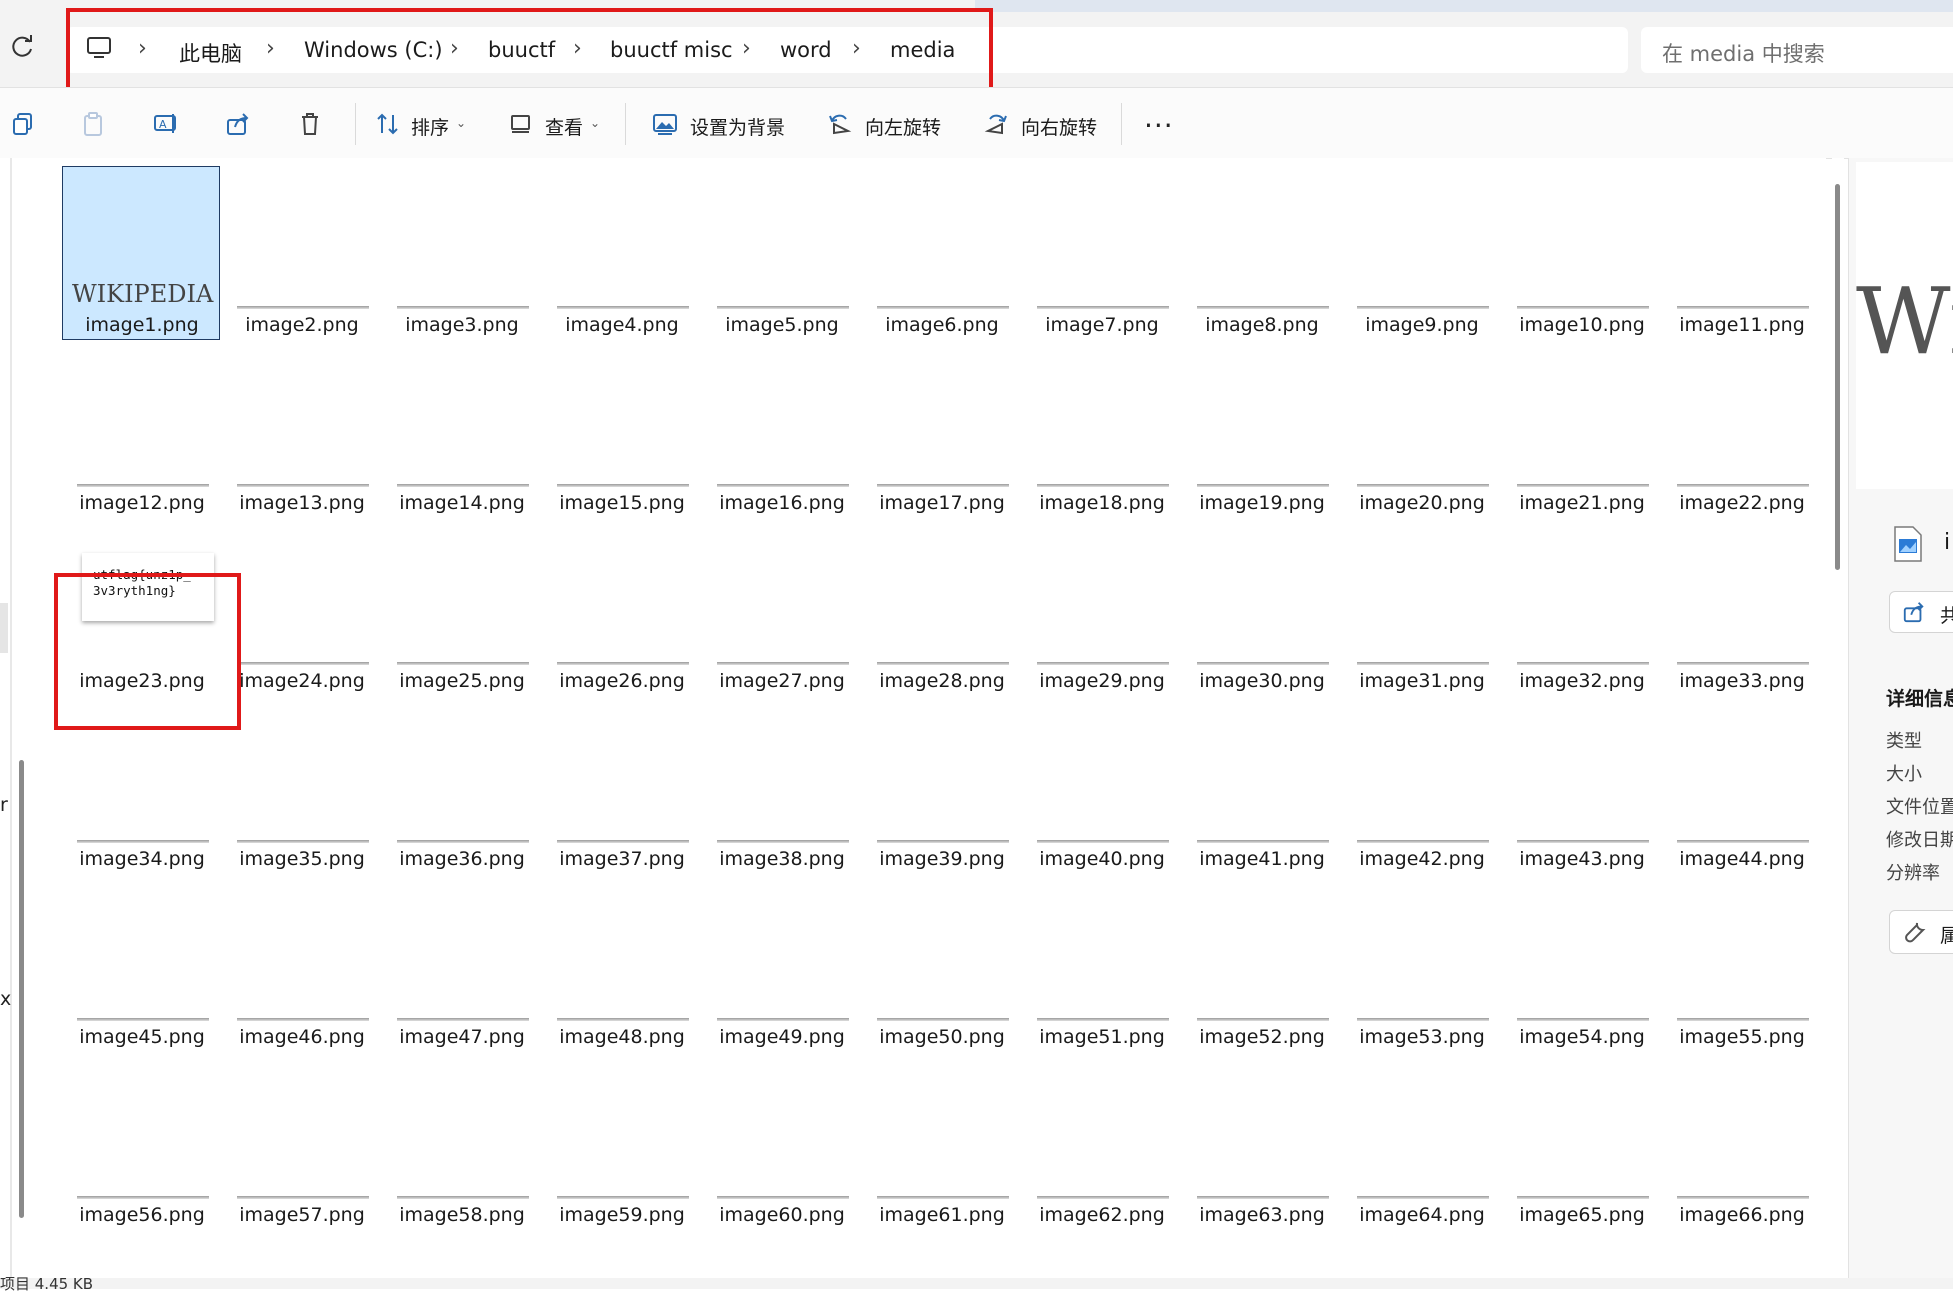 This screenshot has width=1953, height=1293. What do you see at coordinates (210, 53) in the screenshot?
I see `breadcrumb-this-pc: 此电脑` at bounding box center [210, 53].